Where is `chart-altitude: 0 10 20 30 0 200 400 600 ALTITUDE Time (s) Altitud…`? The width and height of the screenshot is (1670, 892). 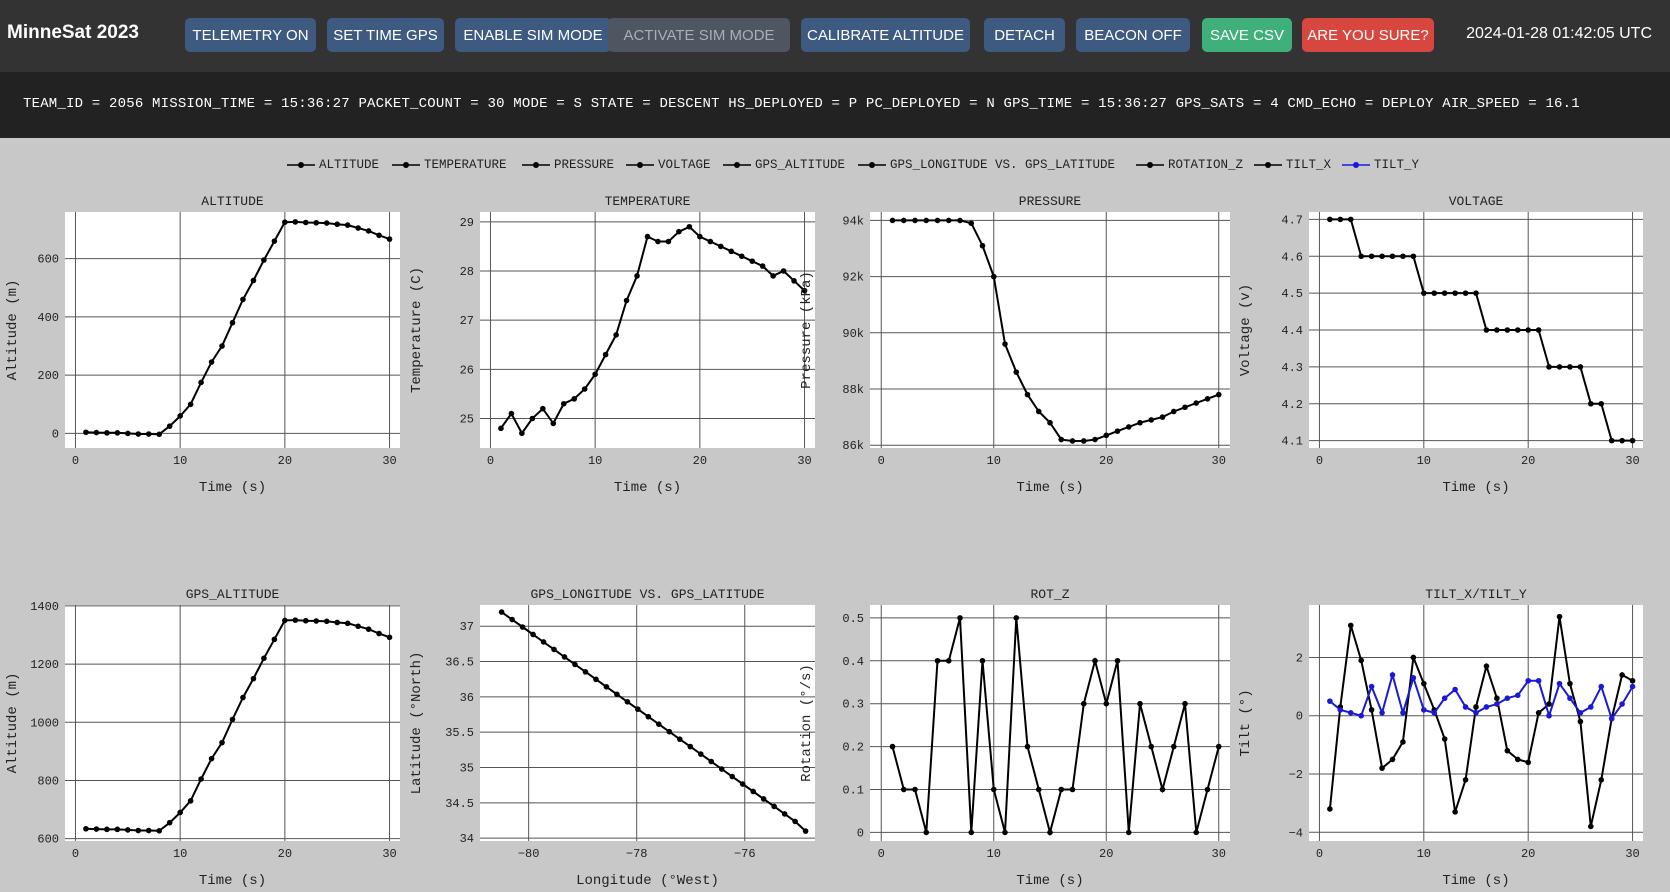 chart-altitude: 0 10 20 30 0 200 400 600 ALTITUDE Time (s) Altitud… is located at coordinates (202, 345).